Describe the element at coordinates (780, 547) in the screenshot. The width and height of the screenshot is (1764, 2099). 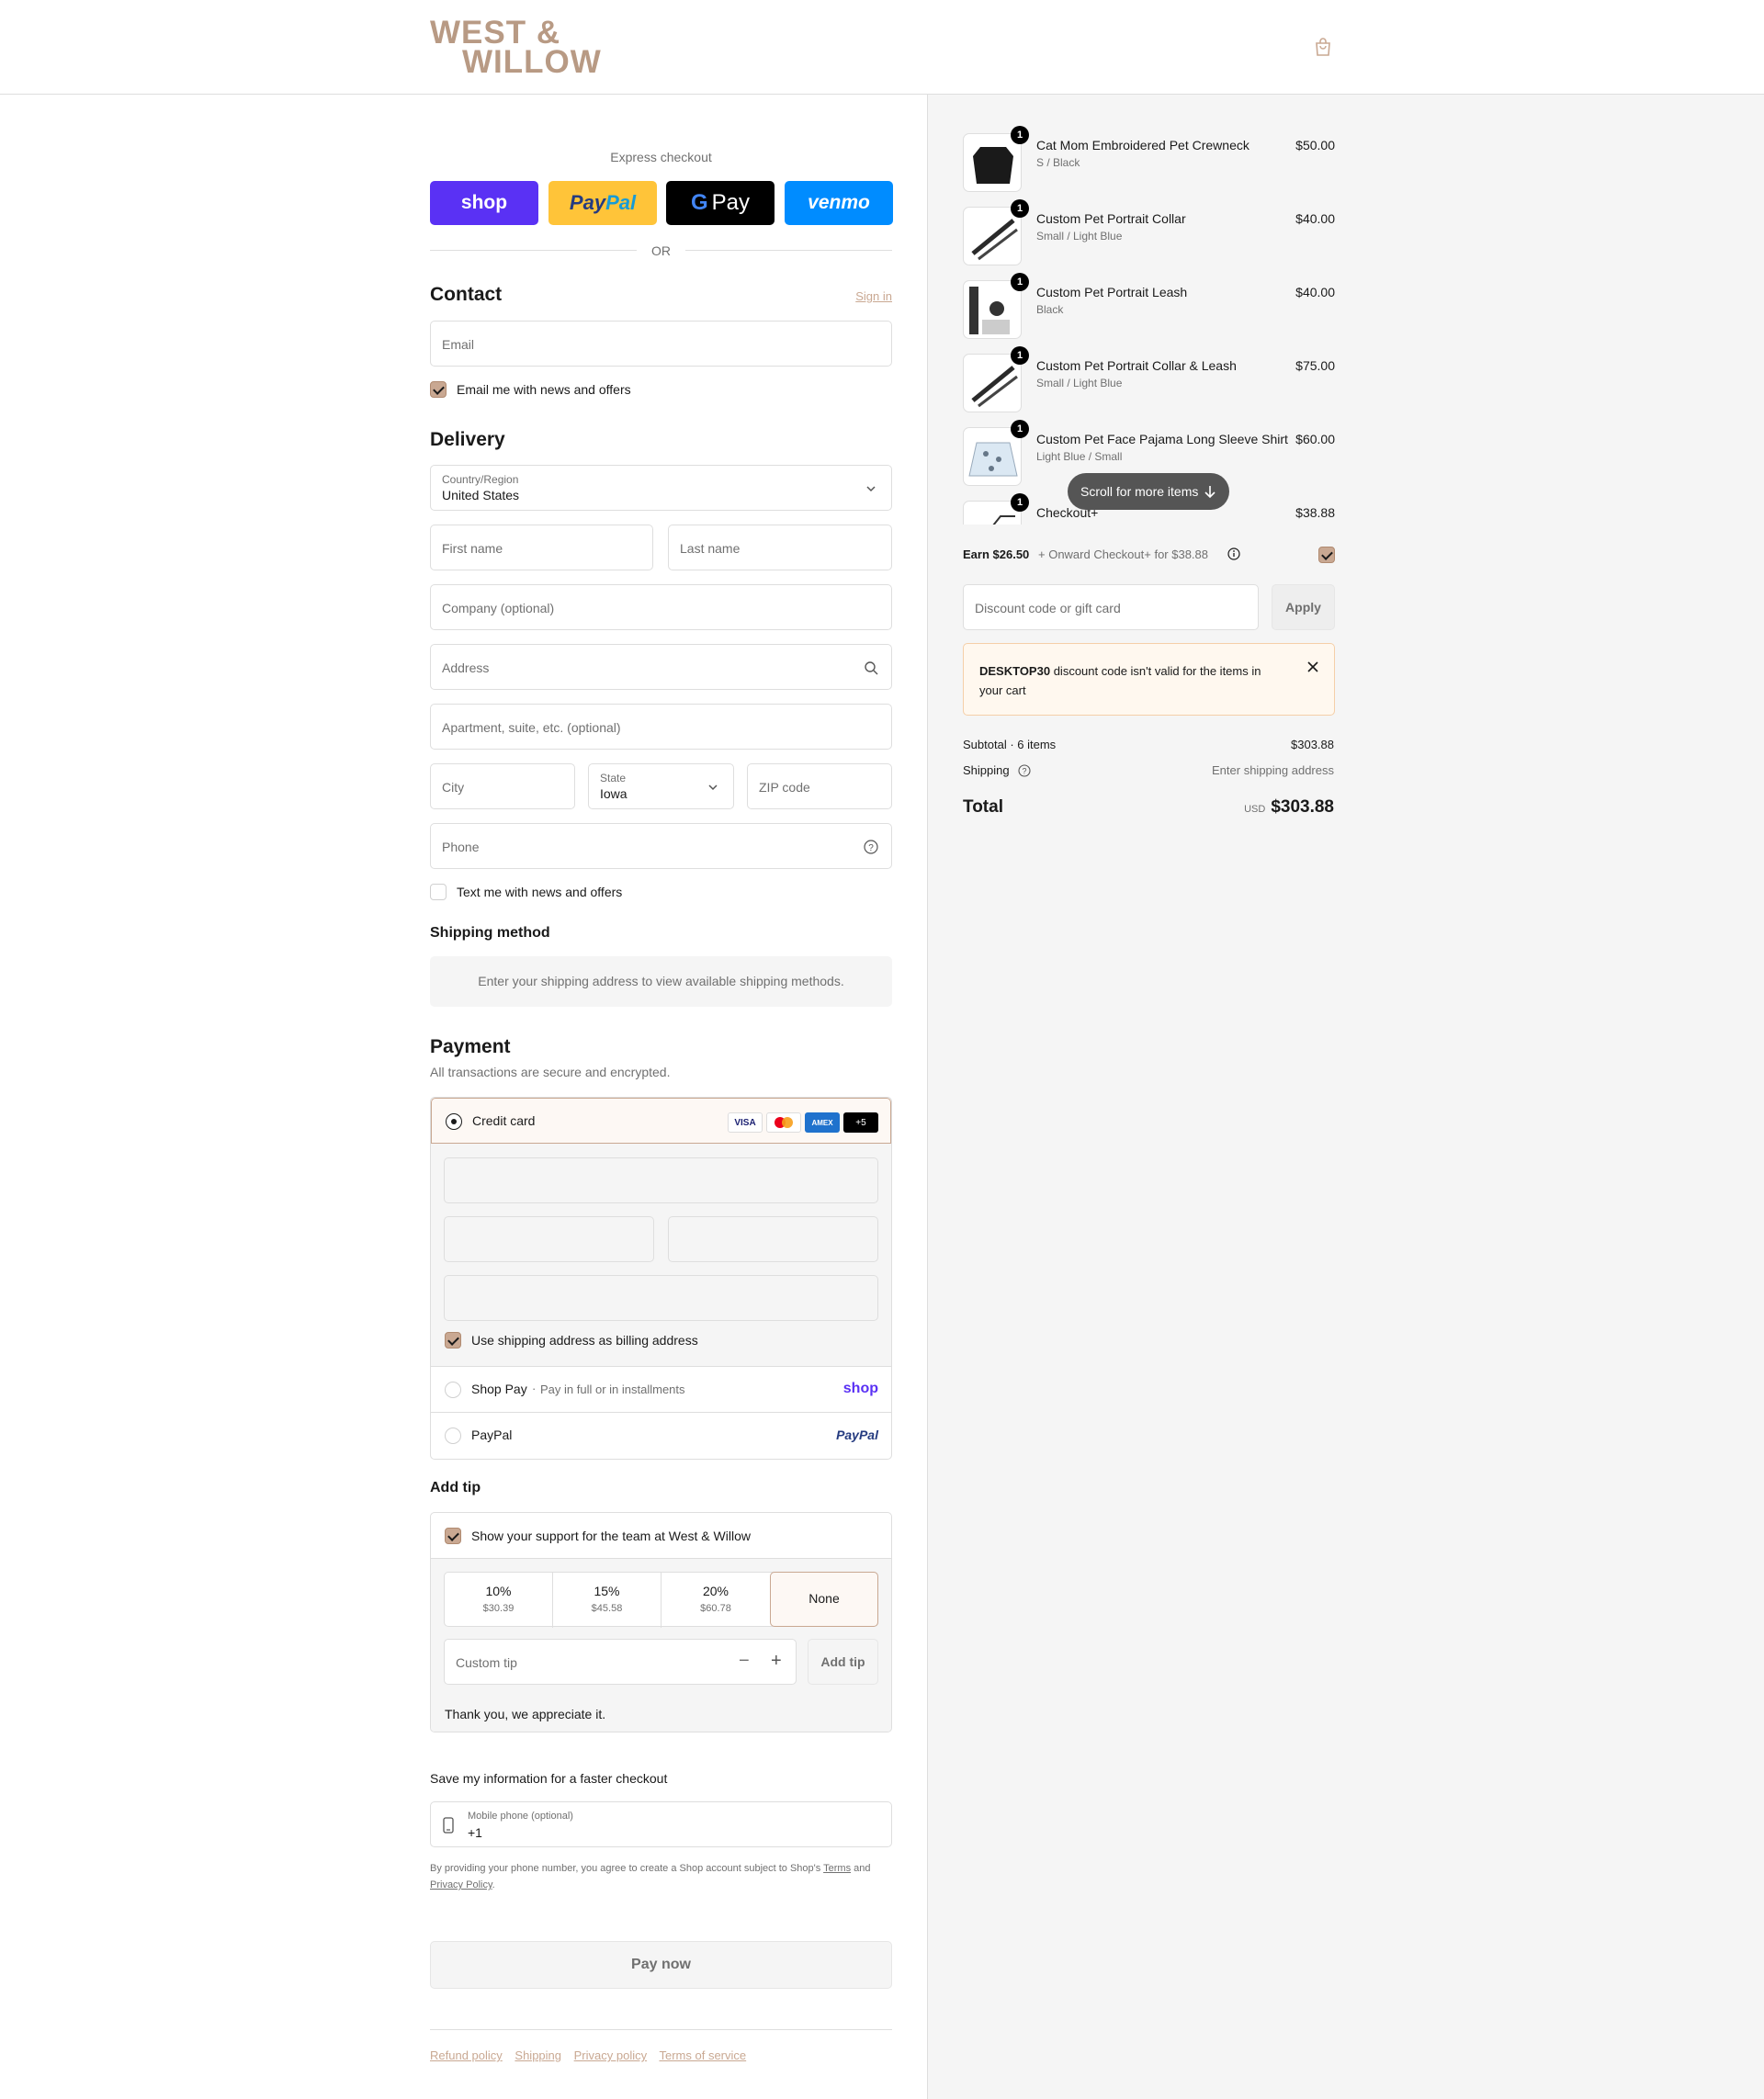
I see `last-name-field: Last name` at that location.